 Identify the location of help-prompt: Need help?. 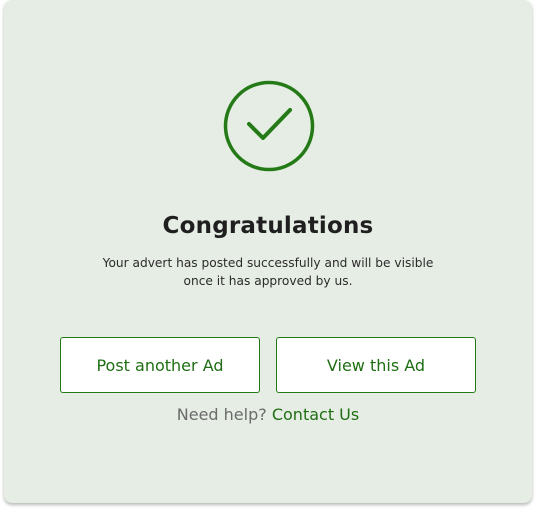
(221, 414).